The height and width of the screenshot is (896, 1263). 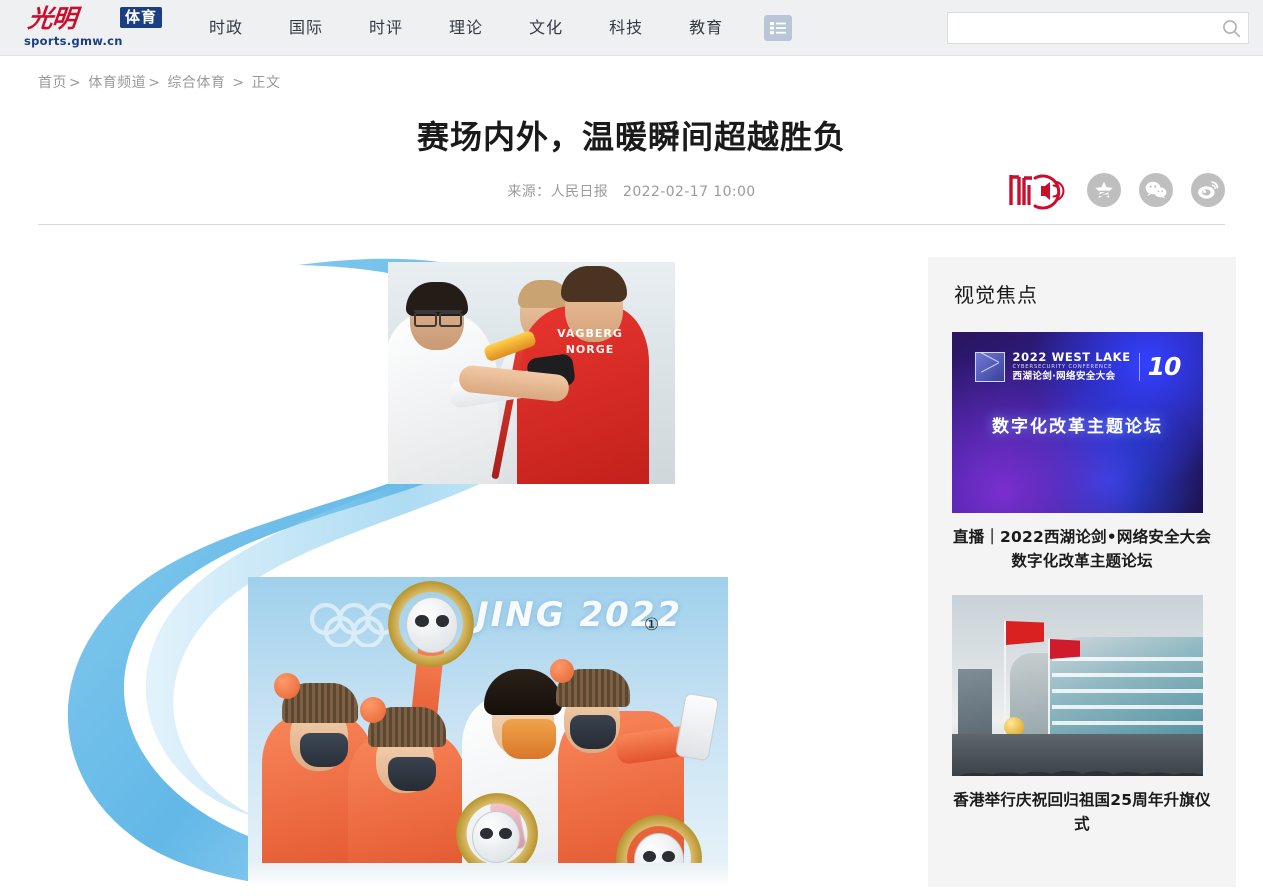 I want to click on article-meta-row: 来源：人民日报 2022-02-17 10:00, so click(x=631, y=191).